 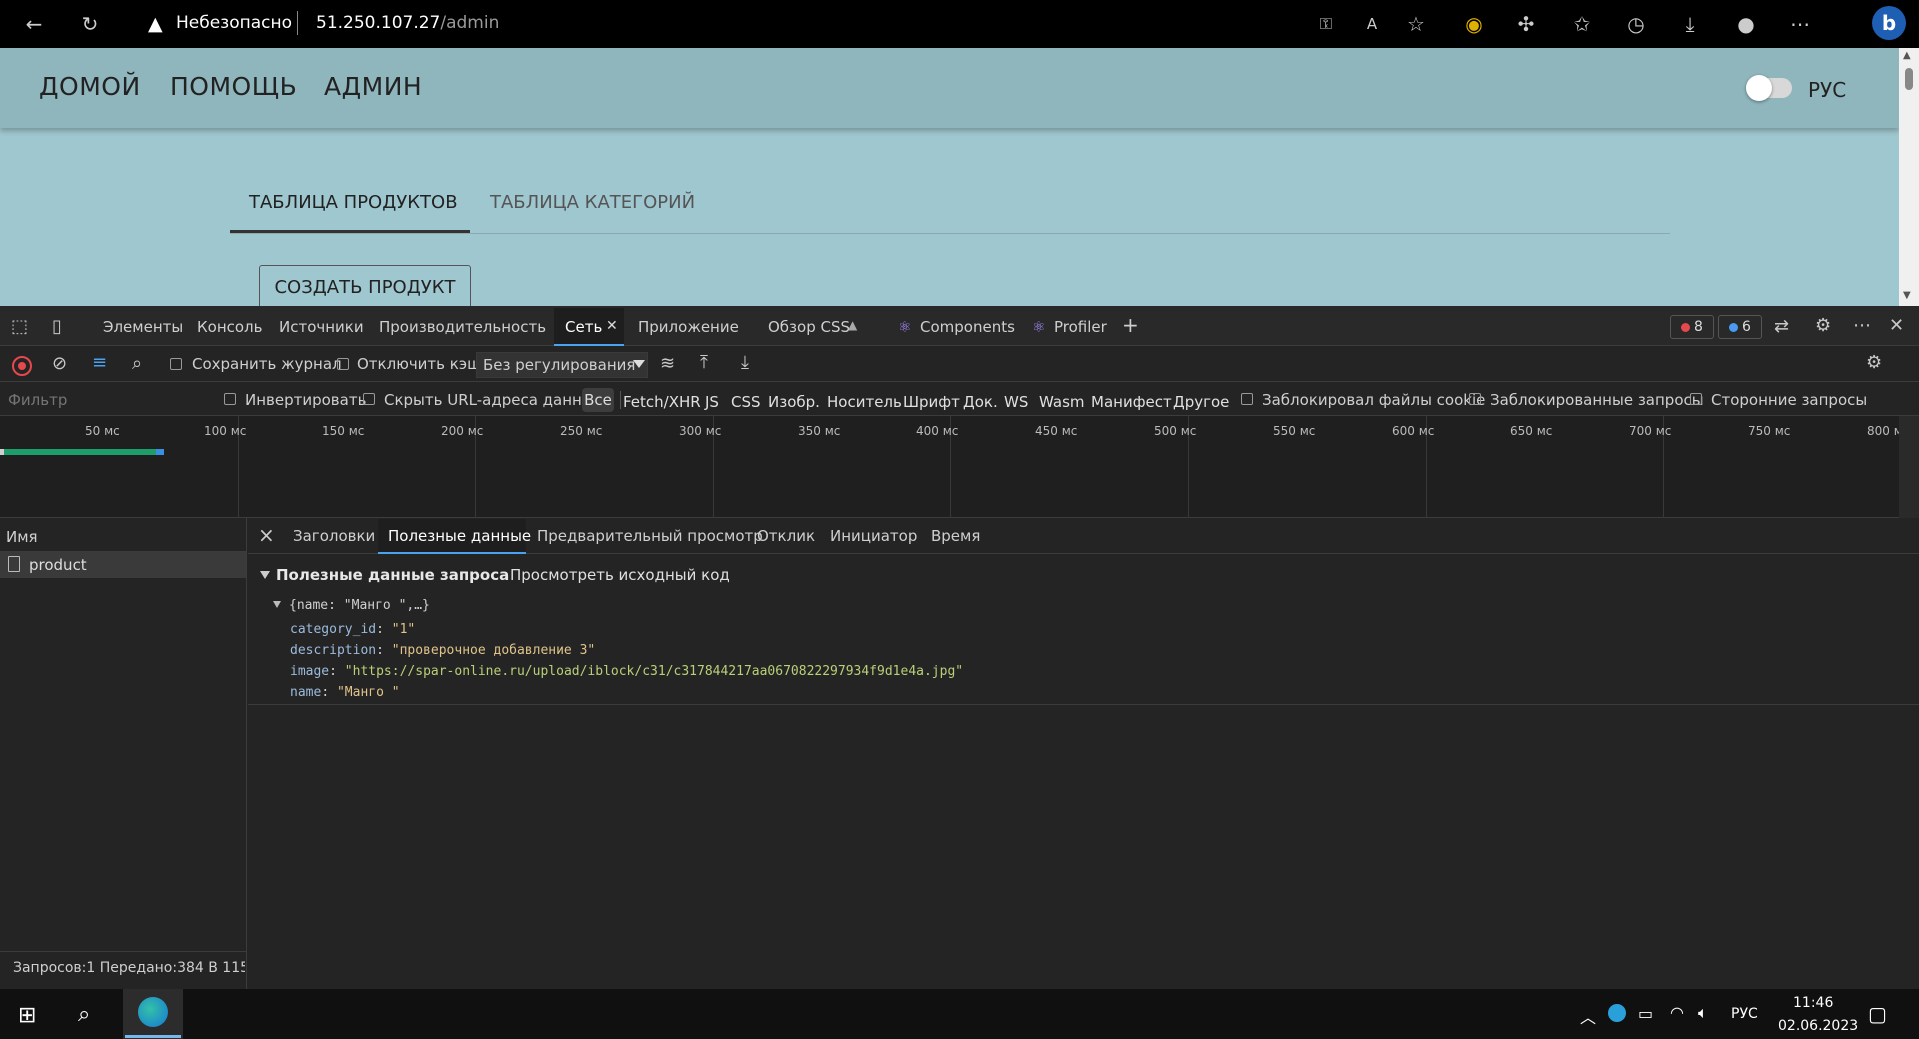 What do you see at coordinates (967, 327) in the screenshot?
I see `tab-components: Components` at bounding box center [967, 327].